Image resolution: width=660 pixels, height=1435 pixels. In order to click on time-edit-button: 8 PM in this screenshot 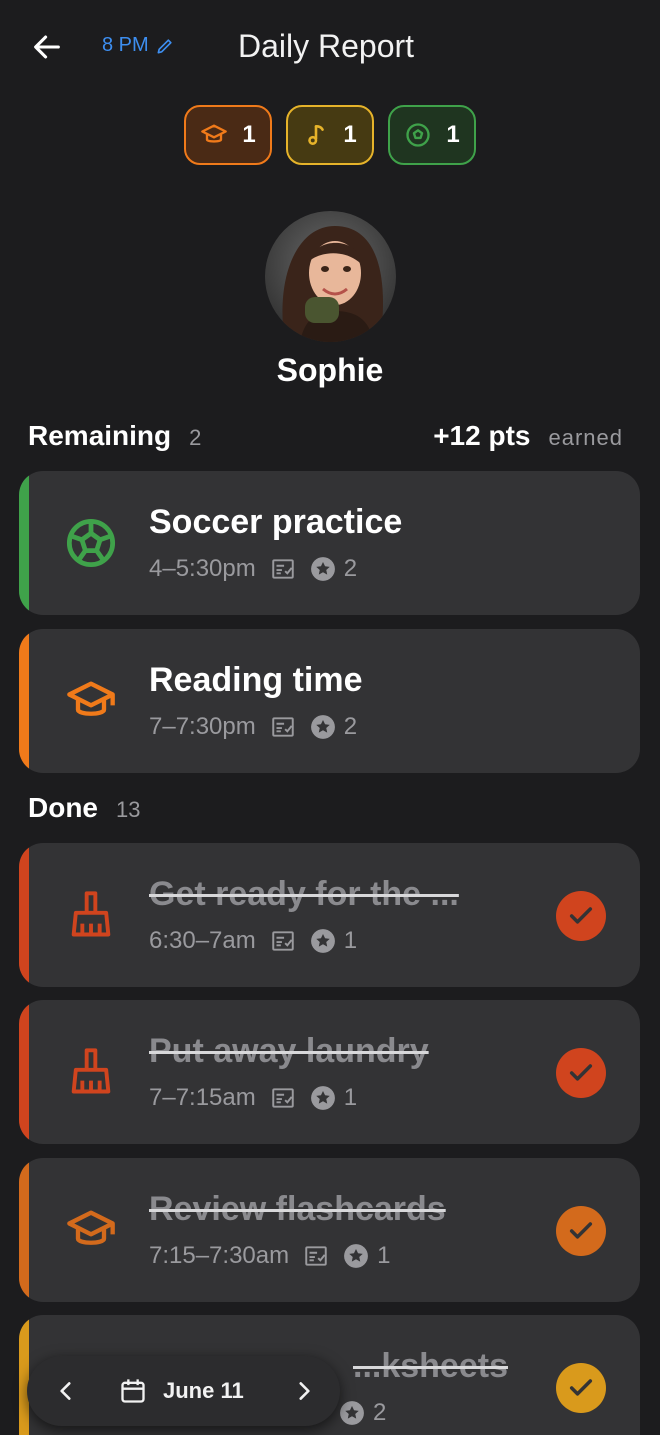, I will do `click(138, 45)`.